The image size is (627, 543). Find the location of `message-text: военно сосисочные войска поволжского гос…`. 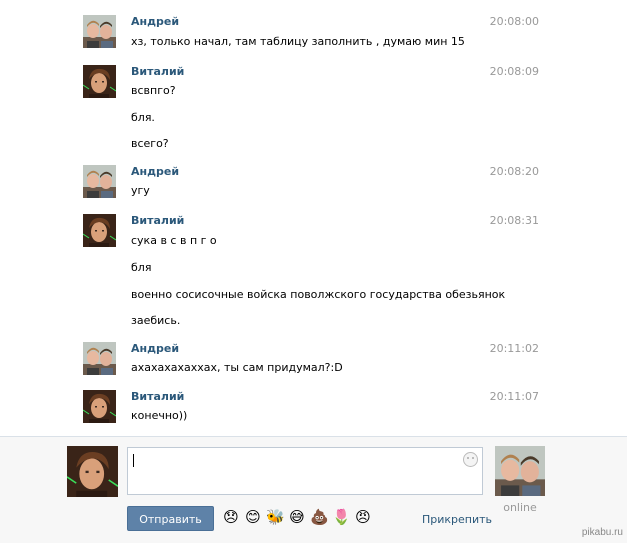

message-text: военно сосисочные войска поволжского гос… is located at coordinates (318, 294).